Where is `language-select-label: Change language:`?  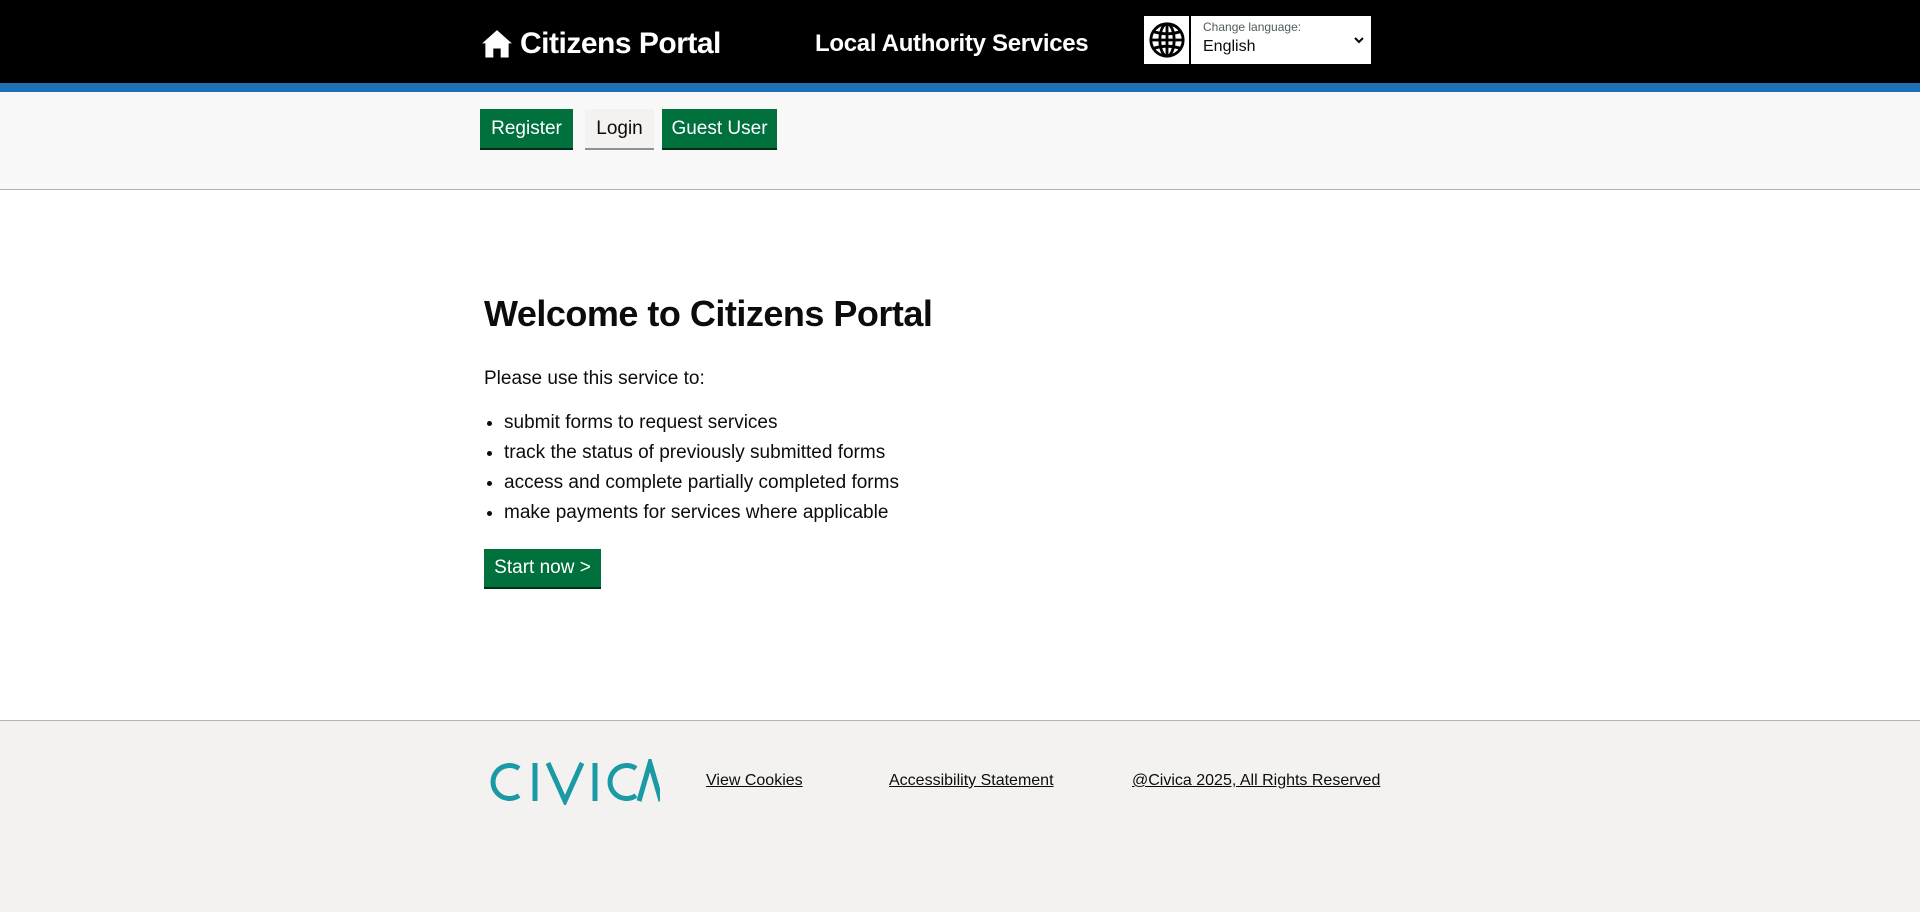 language-select-label: Change language: is located at coordinates (1252, 27).